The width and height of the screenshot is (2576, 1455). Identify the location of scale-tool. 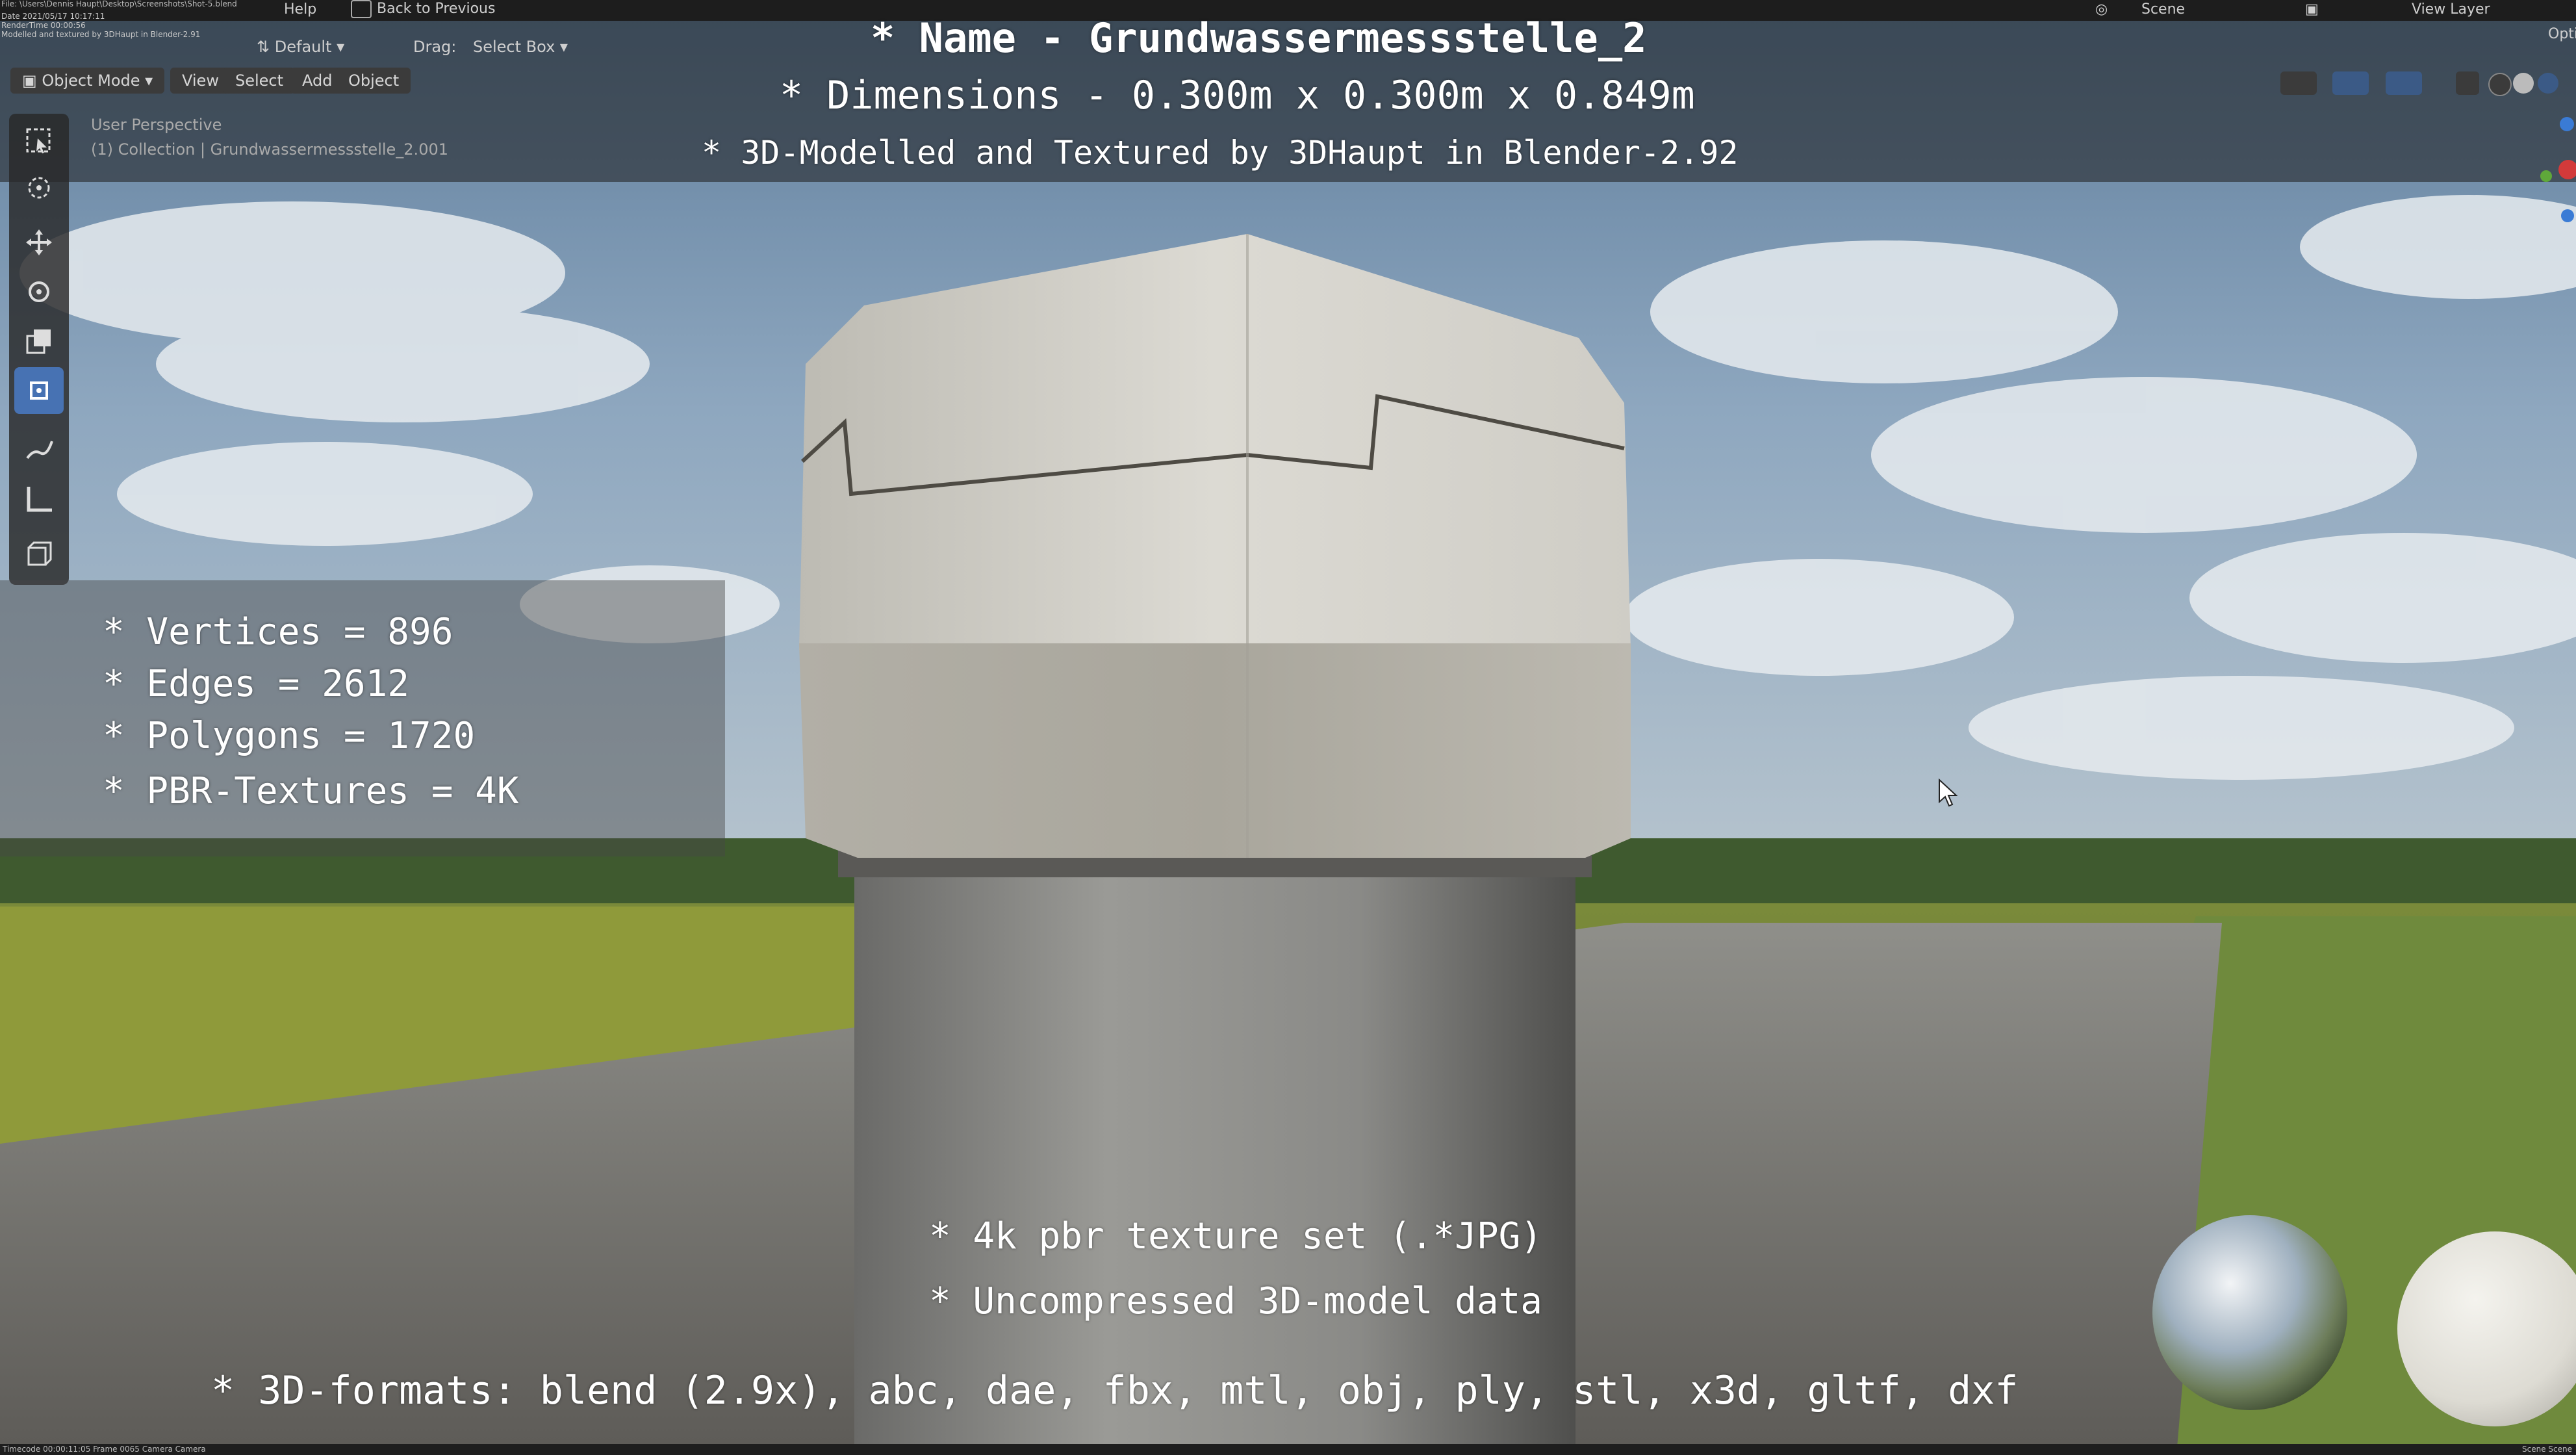
(39, 342).